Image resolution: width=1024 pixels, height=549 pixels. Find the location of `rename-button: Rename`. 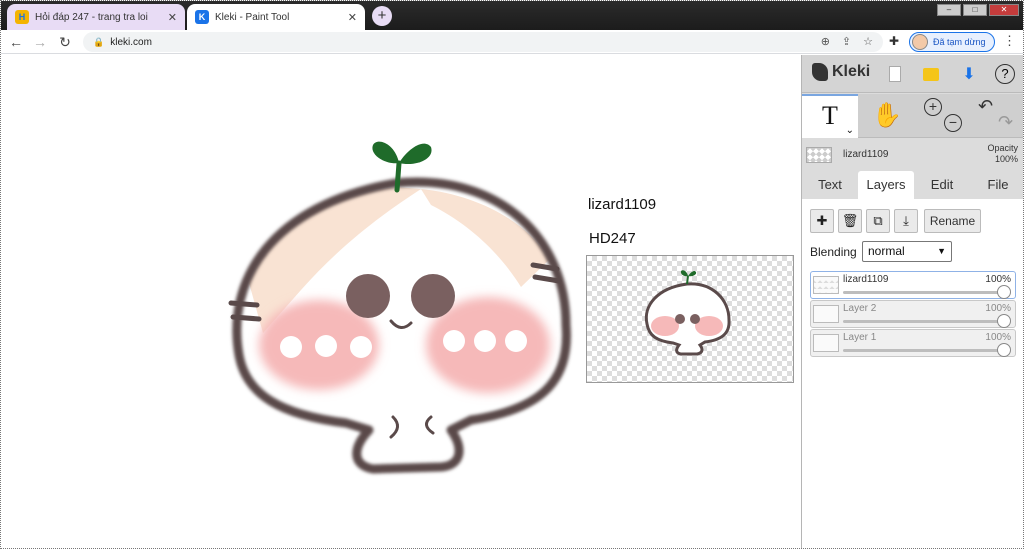

rename-button: Rename is located at coordinates (952, 221).